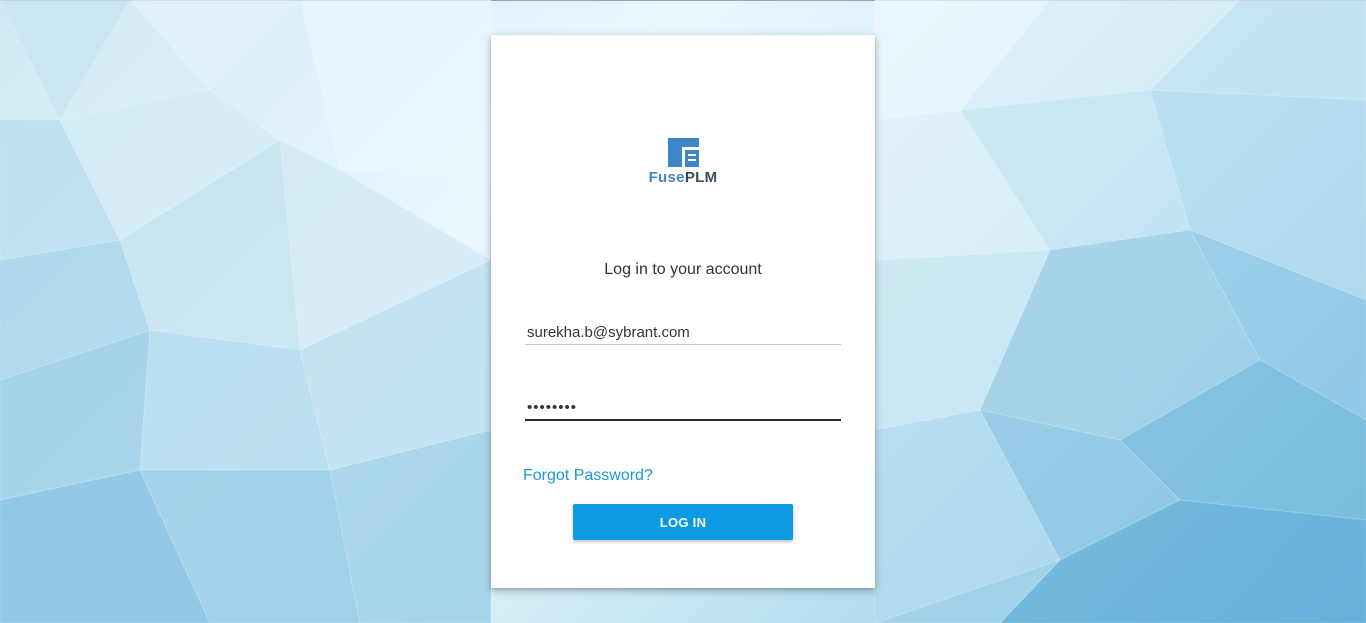 The image size is (1366, 623). I want to click on login-button: LOG IN, so click(683, 522).